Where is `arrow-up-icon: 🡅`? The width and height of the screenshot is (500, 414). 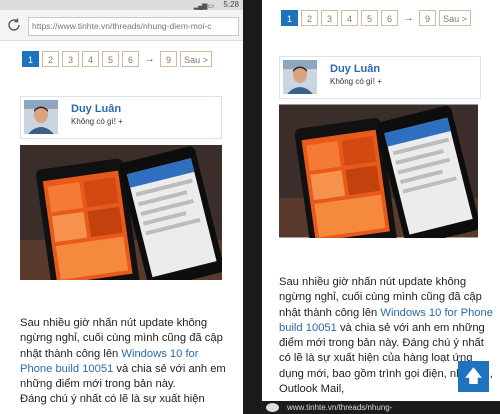
arrow-up-icon: 🡅 is located at coordinates (473, 376).